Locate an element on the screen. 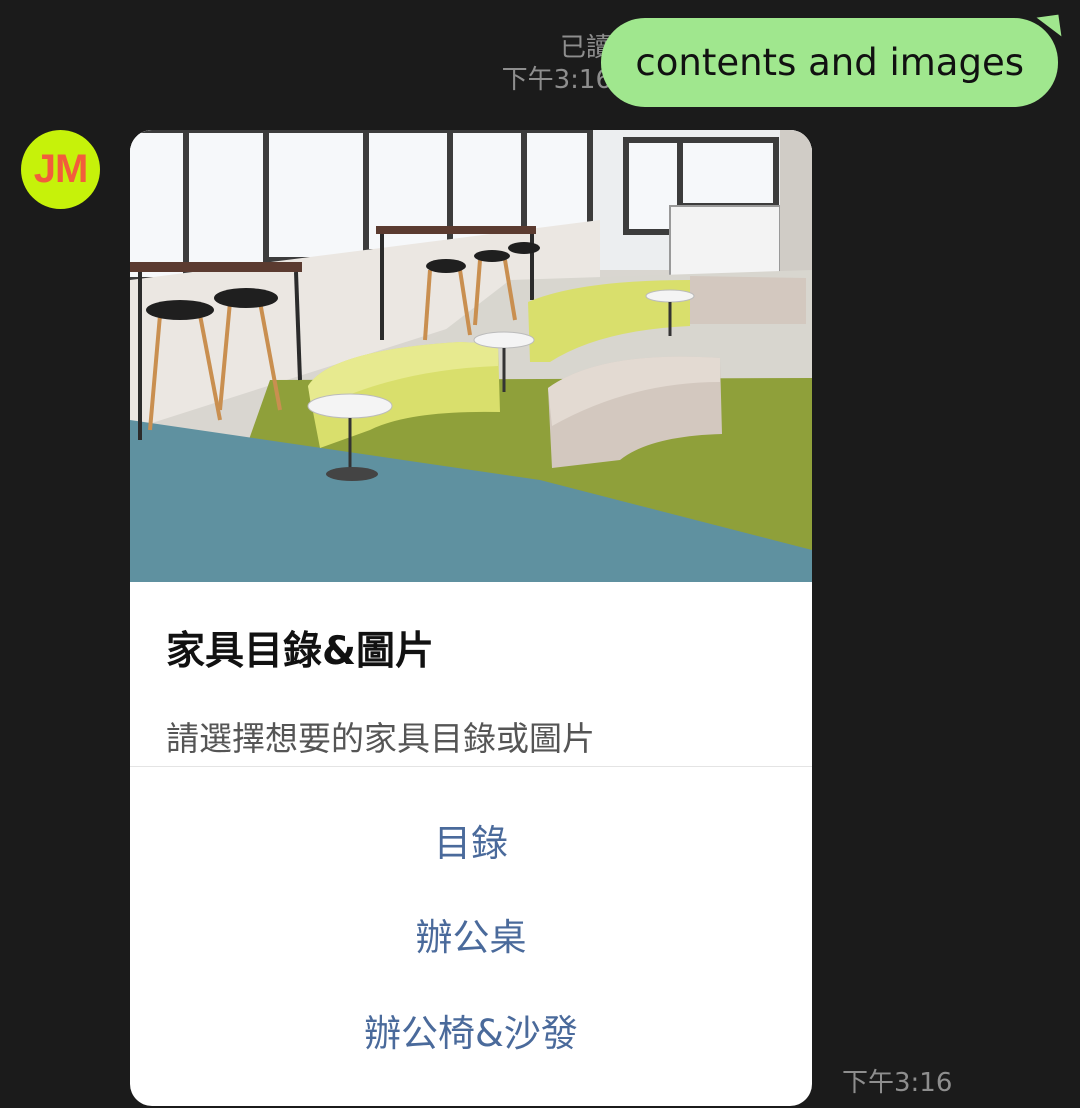 This screenshot has width=1080, height=1108. avatar-initials: JM is located at coordinates (61, 169).